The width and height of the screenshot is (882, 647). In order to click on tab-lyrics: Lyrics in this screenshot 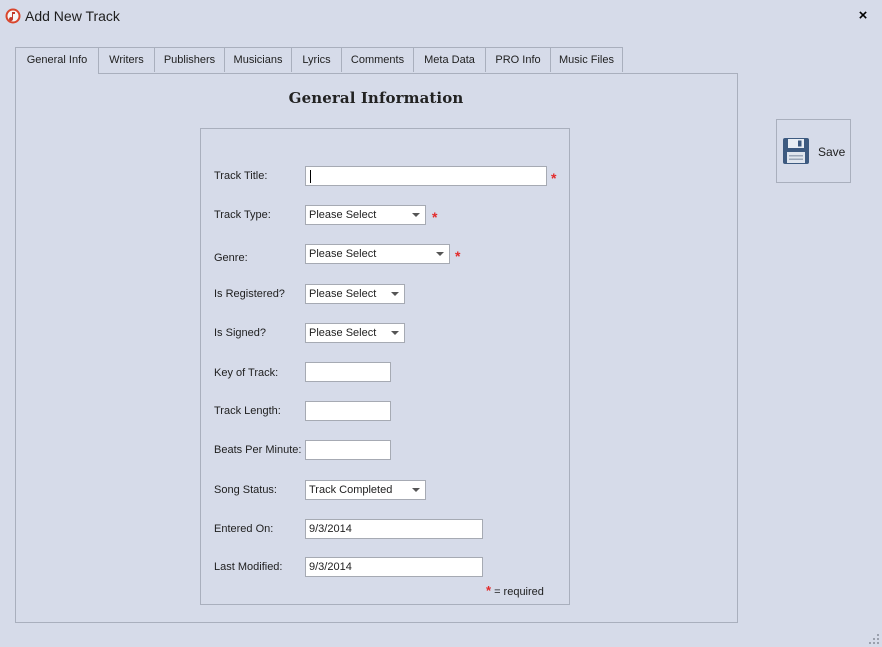, I will do `click(316, 59)`.